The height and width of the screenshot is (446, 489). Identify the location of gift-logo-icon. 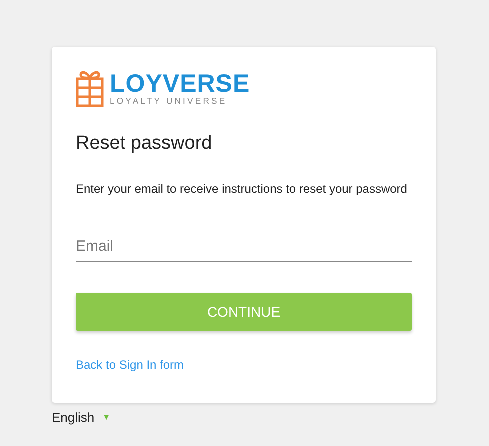
(90, 89).